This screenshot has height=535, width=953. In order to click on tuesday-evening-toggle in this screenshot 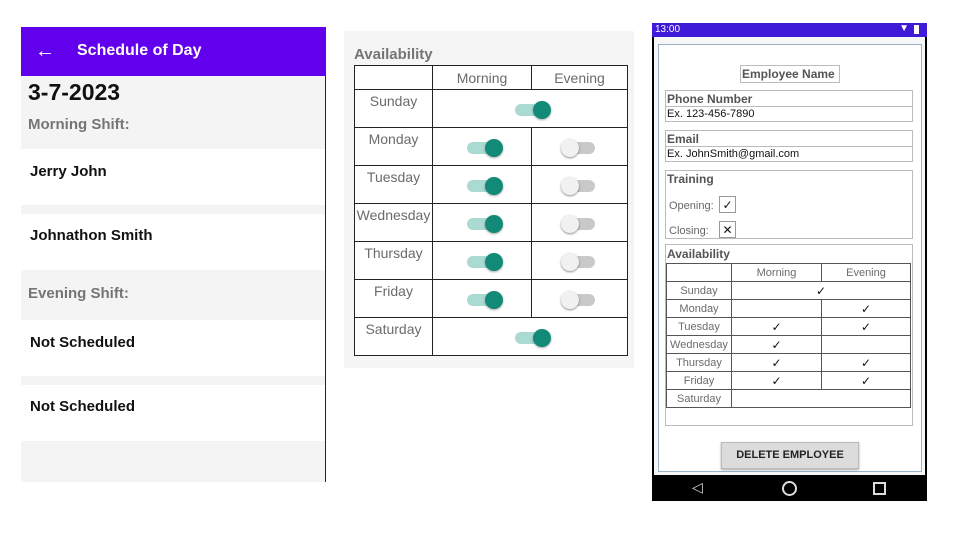, I will do `click(577, 185)`.